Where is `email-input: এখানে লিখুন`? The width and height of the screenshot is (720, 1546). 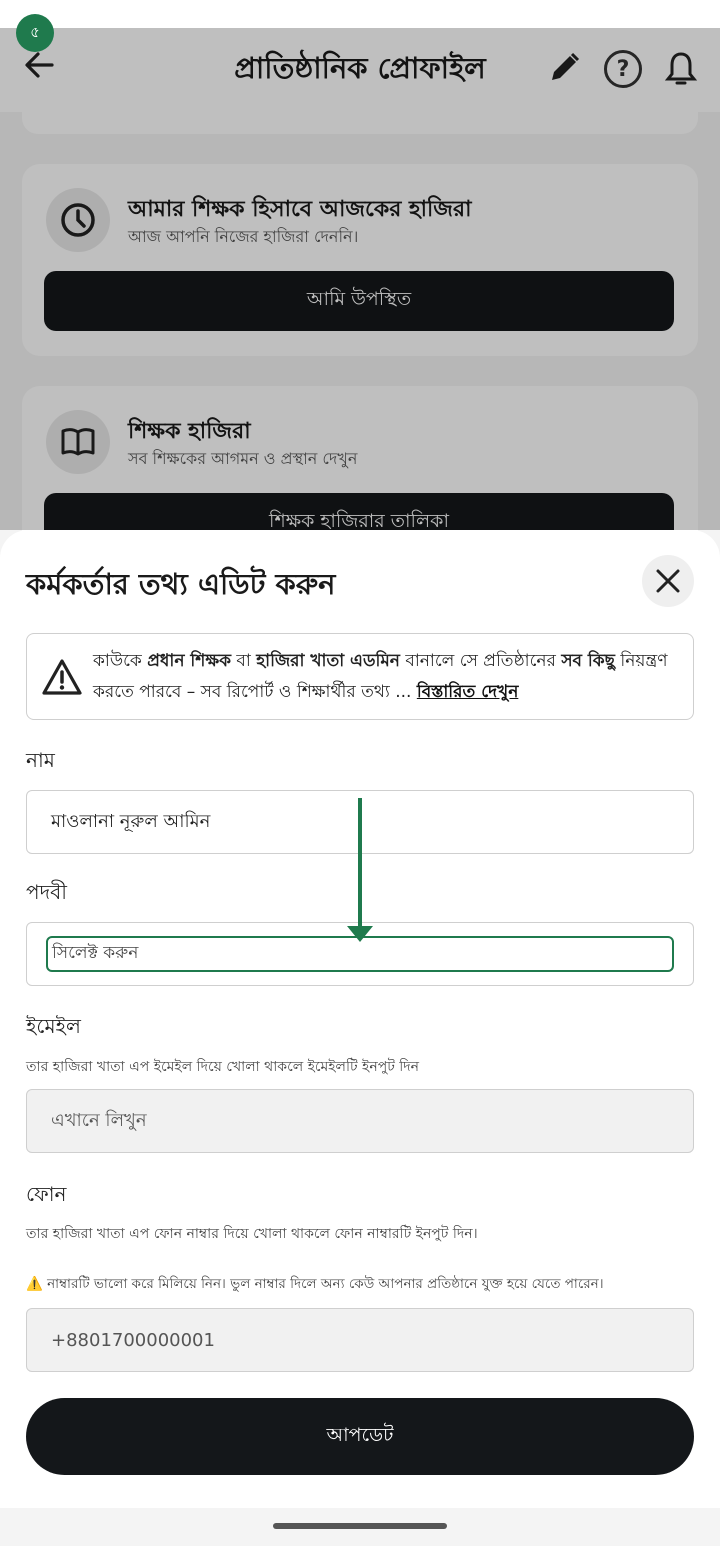 email-input: এখানে লিখুন is located at coordinates (360, 1121).